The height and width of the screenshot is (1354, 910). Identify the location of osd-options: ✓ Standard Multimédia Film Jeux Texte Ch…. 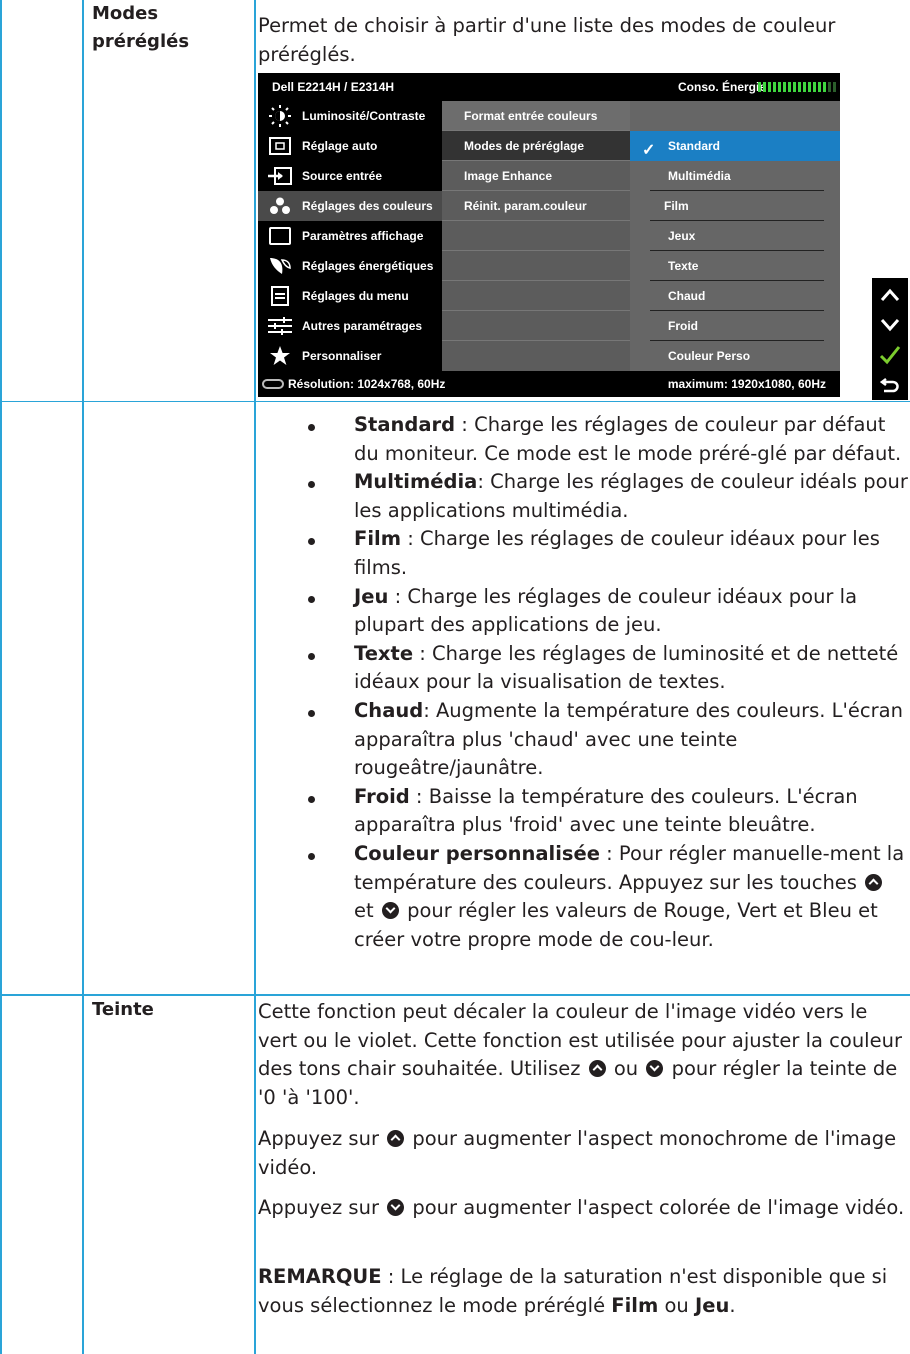
(735, 236).